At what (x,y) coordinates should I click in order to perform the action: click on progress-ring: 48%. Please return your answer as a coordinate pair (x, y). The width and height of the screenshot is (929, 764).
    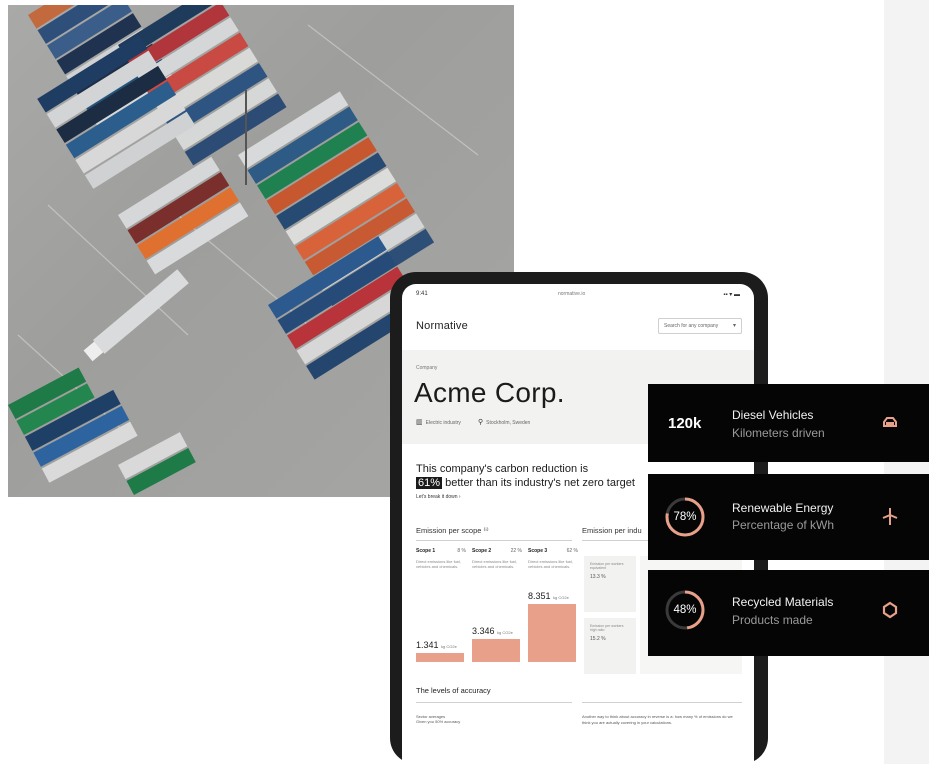
    Looking at the image, I should click on (685, 610).